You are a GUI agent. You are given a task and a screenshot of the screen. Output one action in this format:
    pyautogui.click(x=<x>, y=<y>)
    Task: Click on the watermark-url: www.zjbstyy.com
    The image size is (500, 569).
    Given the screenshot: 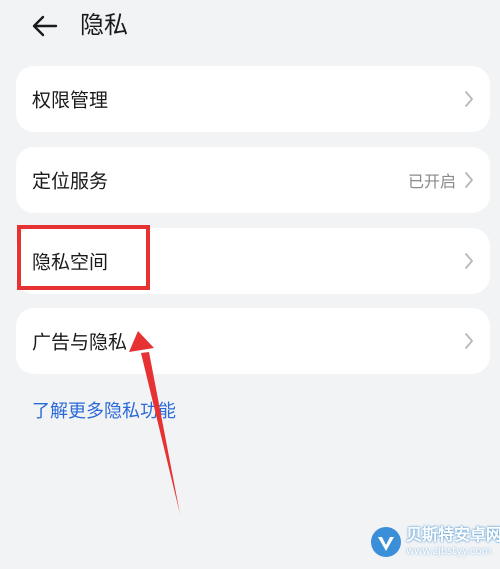 What is the action you would take?
    pyautogui.click(x=449, y=551)
    